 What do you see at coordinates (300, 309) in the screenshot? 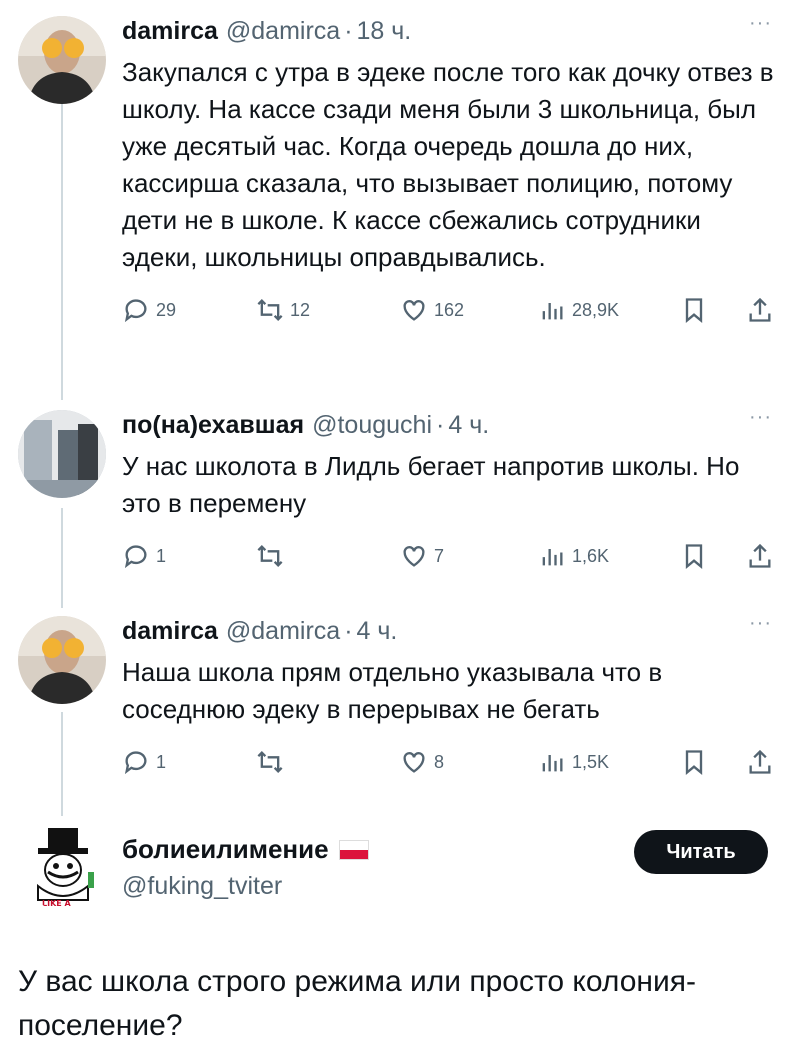
I see `retweet-count: 12` at bounding box center [300, 309].